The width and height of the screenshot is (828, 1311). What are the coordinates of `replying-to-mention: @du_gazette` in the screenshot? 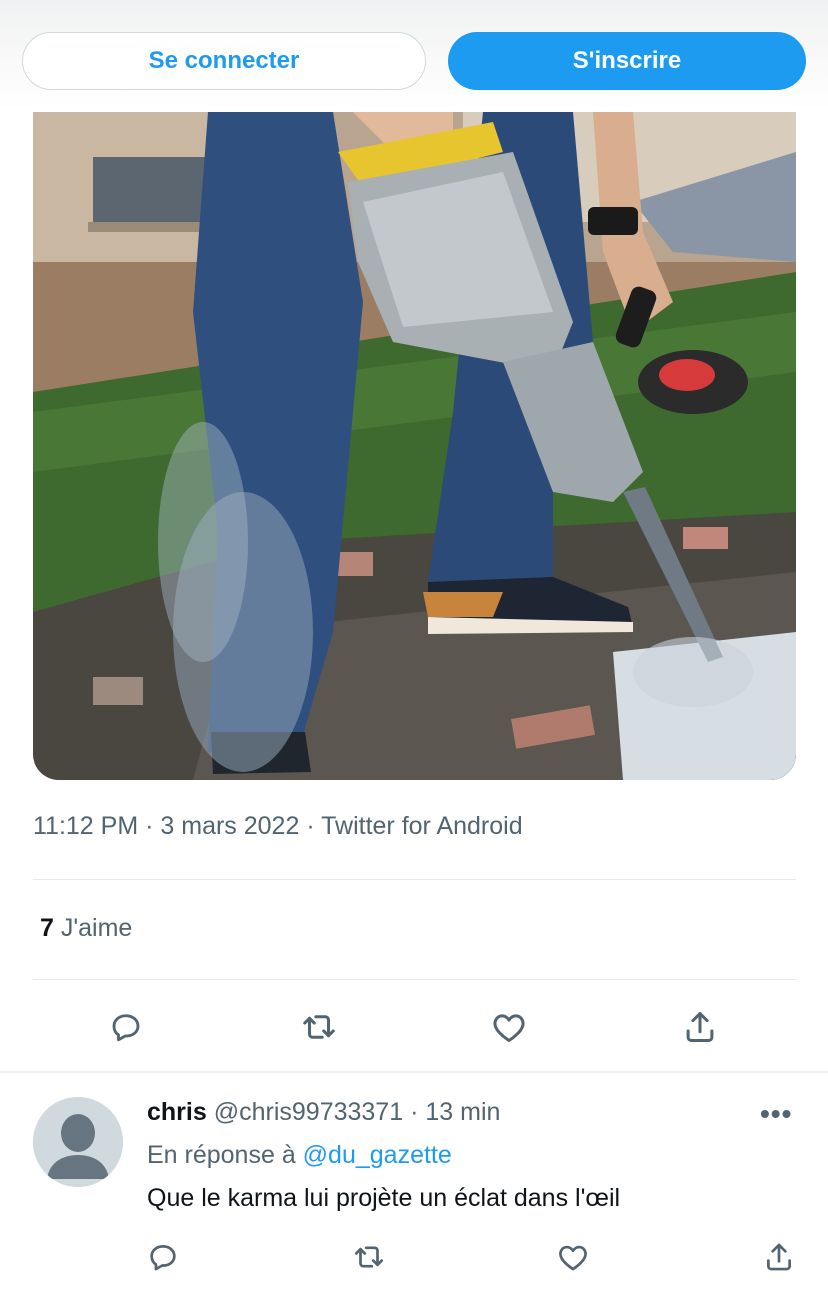 It's located at (377, 1155).